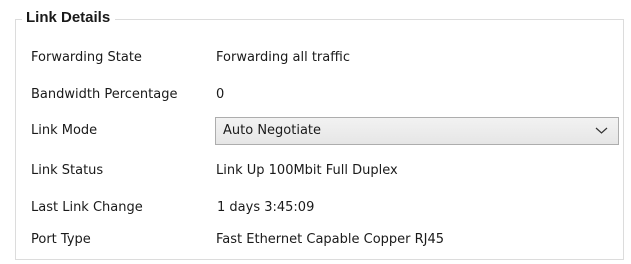  I want to click on port-type-label: Port Type, so click(61, 239).